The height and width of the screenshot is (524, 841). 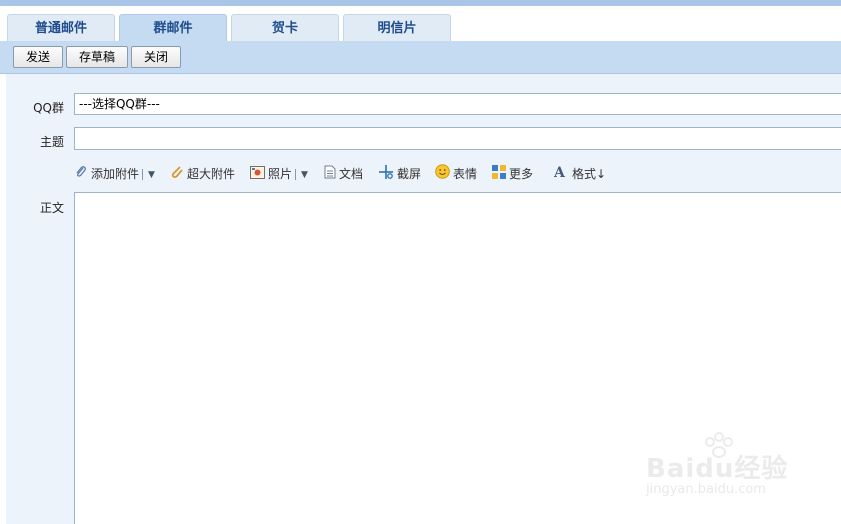 What do you see at coordinates (465, 174) in the screenshot?
I see `emoticon-label: 表情` at bounding box center [465, 174].